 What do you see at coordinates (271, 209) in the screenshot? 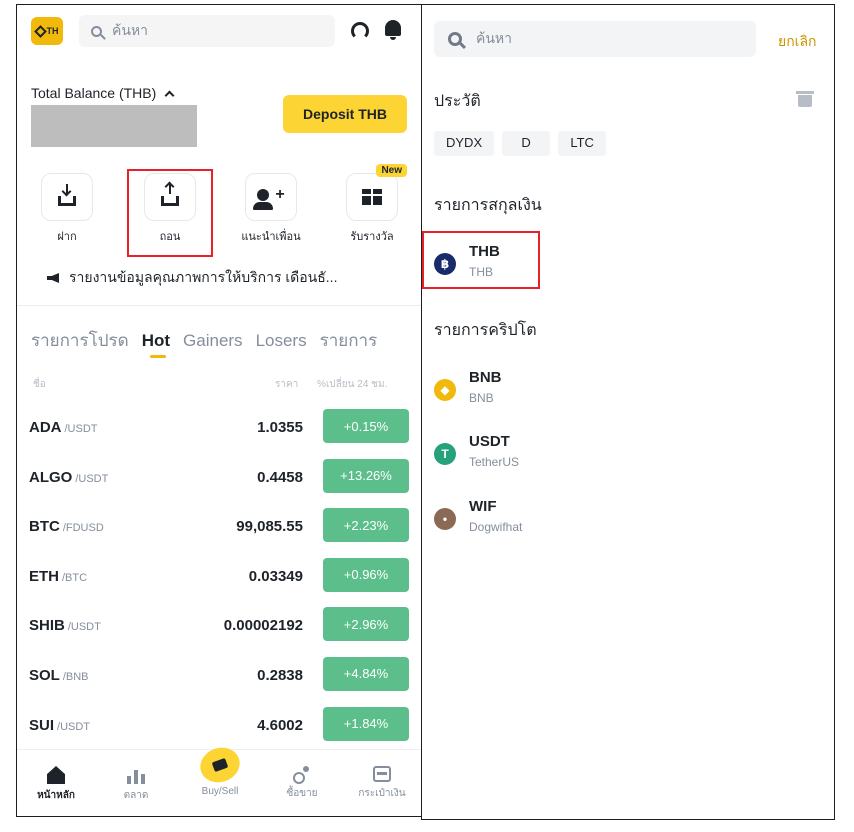
I see `action-referral: + แนะนำเพื่อน` at bounding box center [271, 209].